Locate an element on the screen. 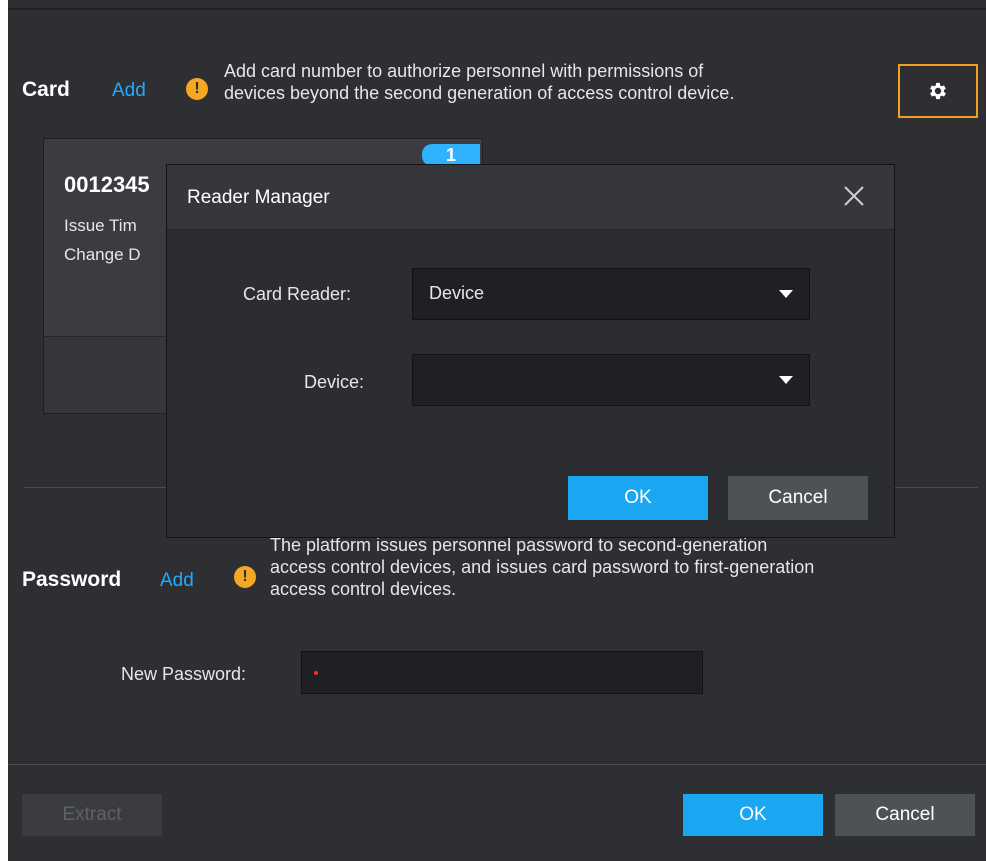 The width and height of the screenshot is (986, 861). new-password-input is located at coordinates (502, 672).